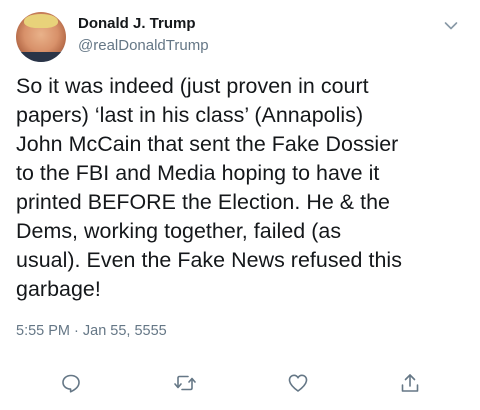  Describe the element at coordinates (298, 383) in the screenshot. I see `heart-icon` at that location.